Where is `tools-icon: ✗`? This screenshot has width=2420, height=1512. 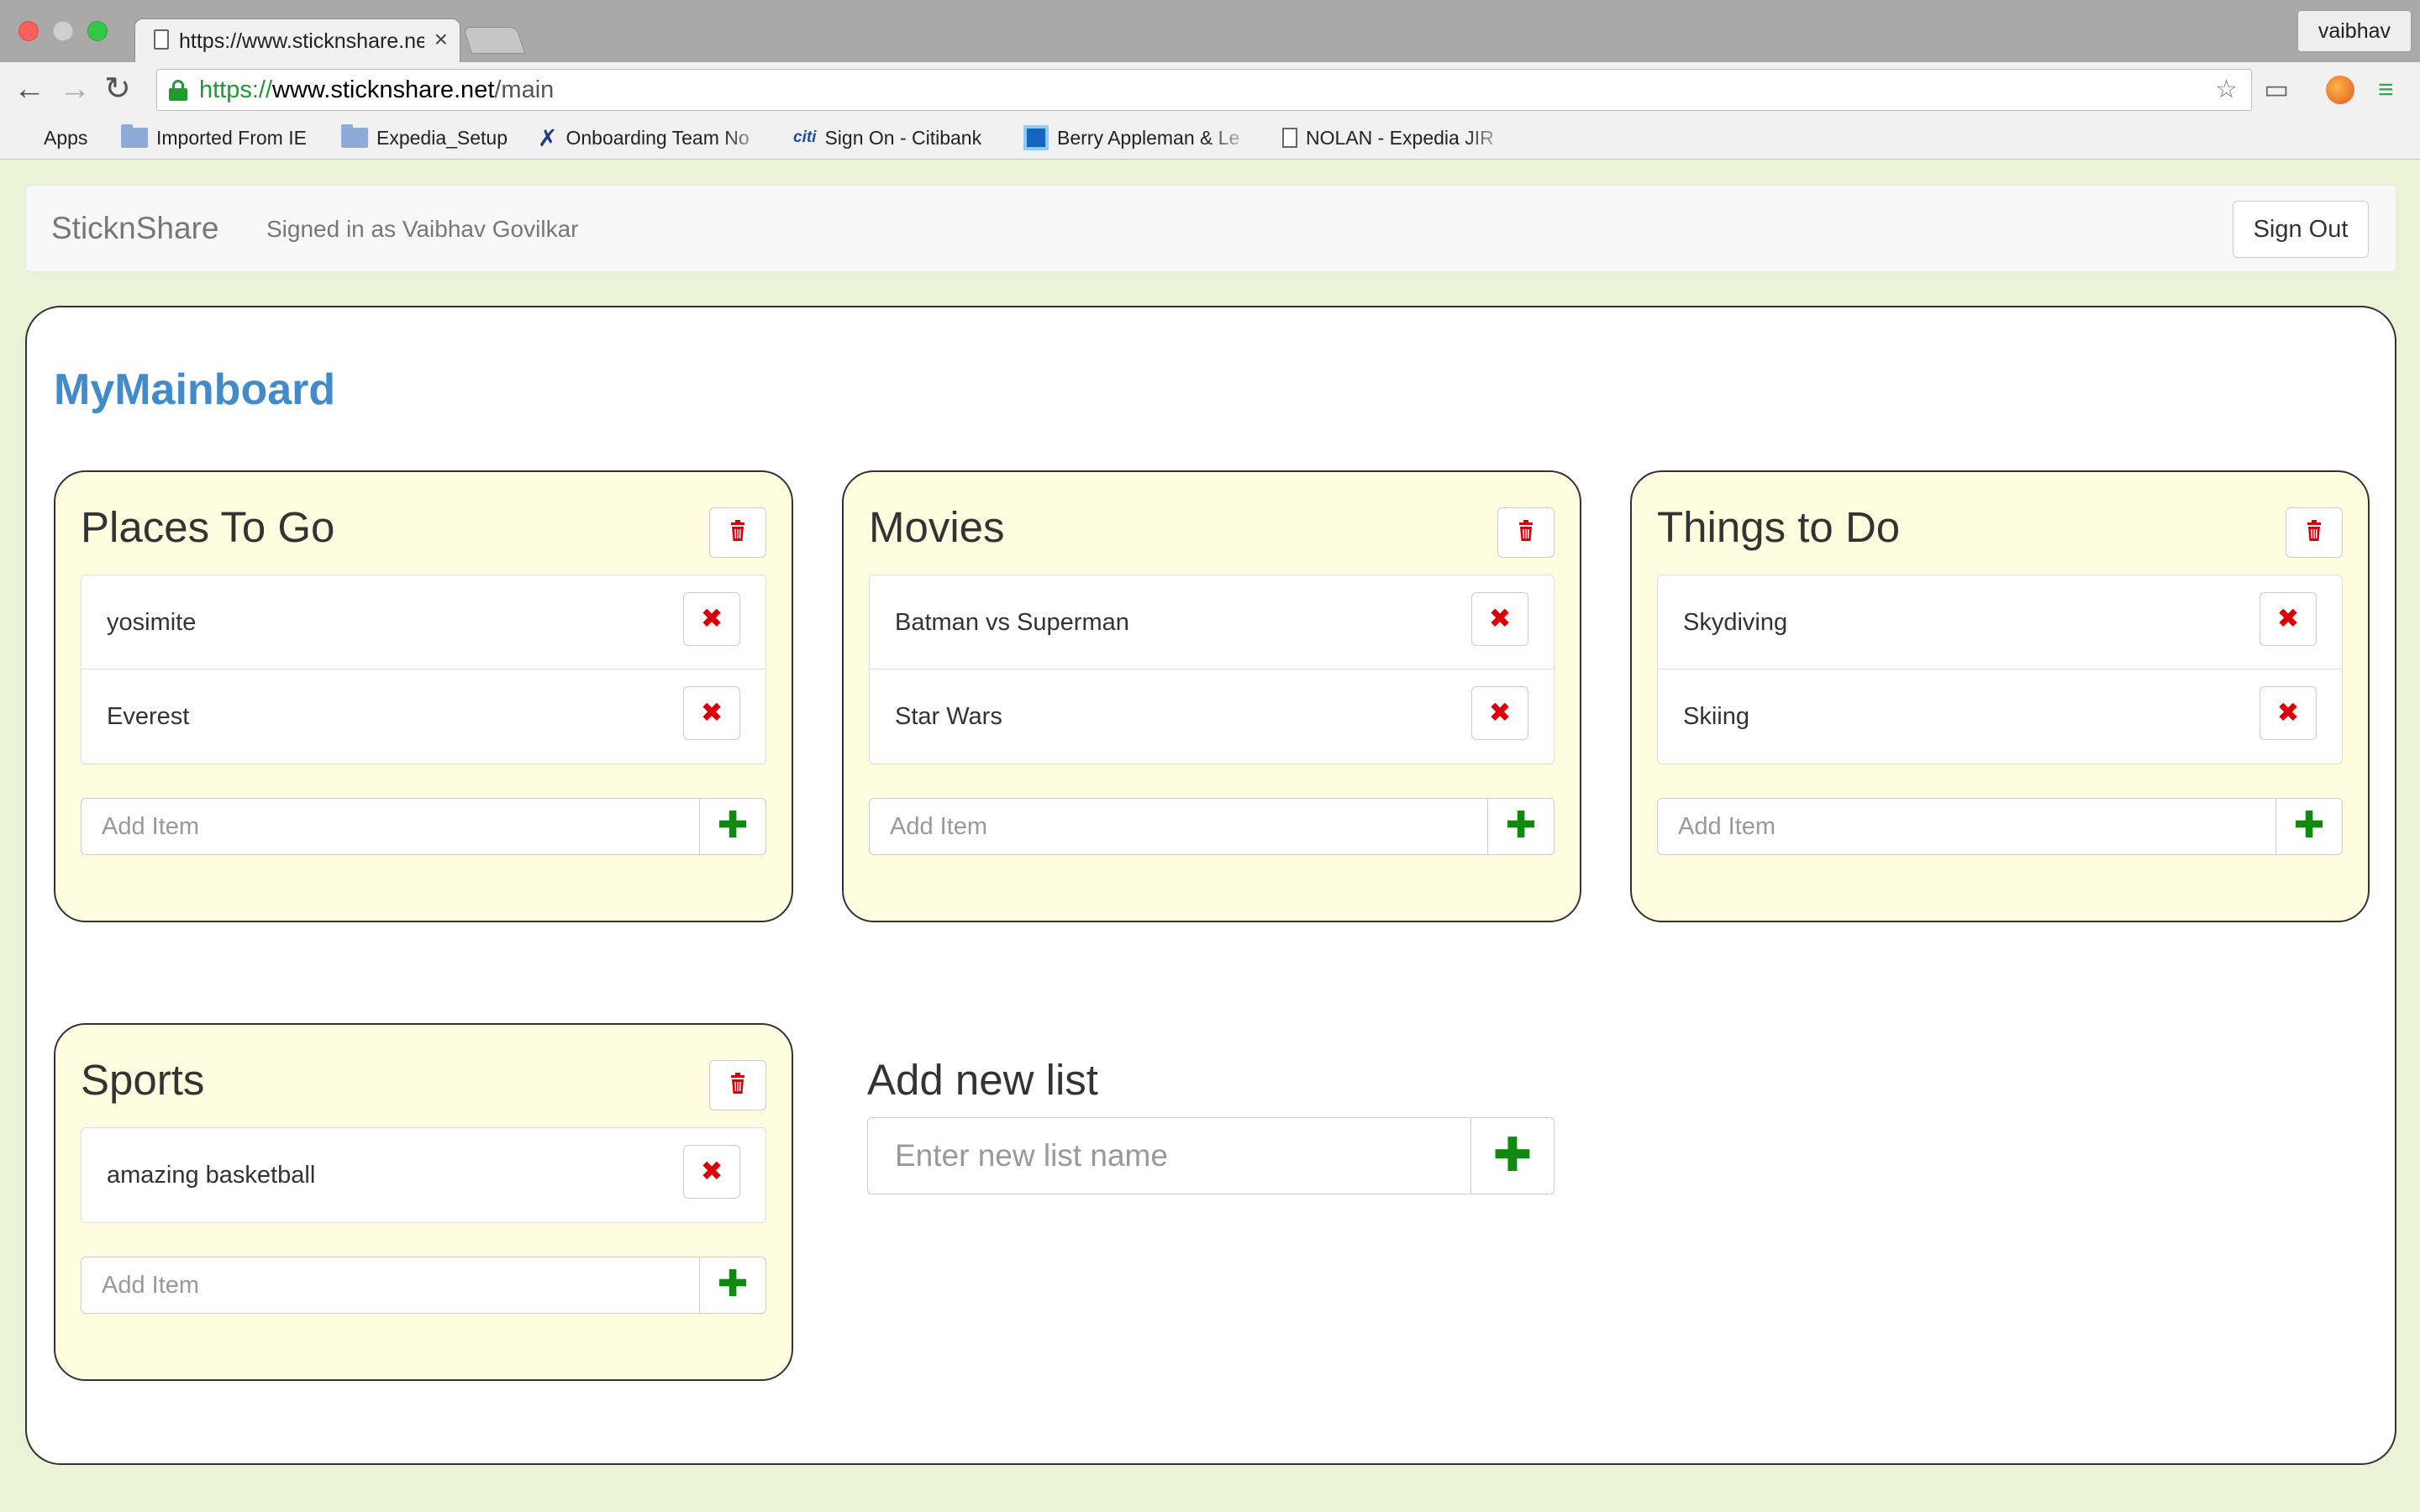
tools-icon: ✗ is located at coordinates (548, 137).